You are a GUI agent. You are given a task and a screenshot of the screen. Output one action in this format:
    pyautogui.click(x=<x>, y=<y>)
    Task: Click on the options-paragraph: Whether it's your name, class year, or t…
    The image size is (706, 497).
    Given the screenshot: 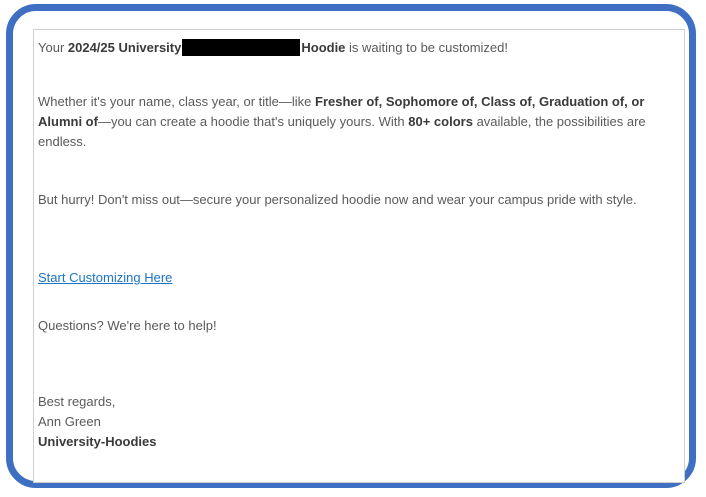 What is the action you would take?
    pyautogui.click(x=353, y=122)
    